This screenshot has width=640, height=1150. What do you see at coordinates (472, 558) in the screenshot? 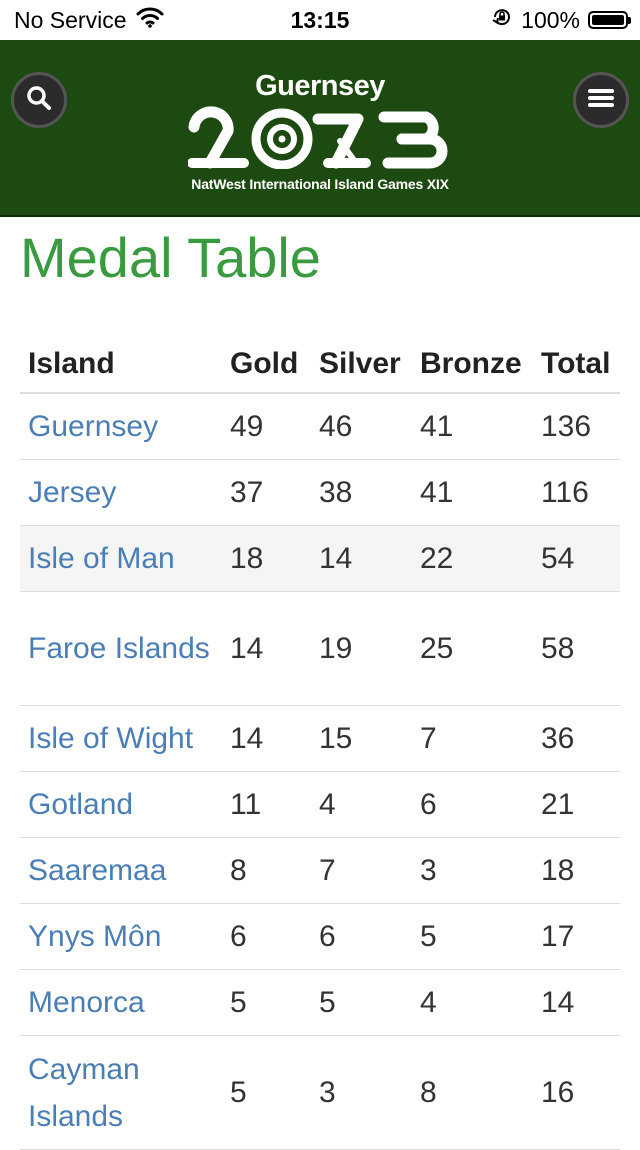
I see `bronze-count: 22` at bounding box center [472, 558].